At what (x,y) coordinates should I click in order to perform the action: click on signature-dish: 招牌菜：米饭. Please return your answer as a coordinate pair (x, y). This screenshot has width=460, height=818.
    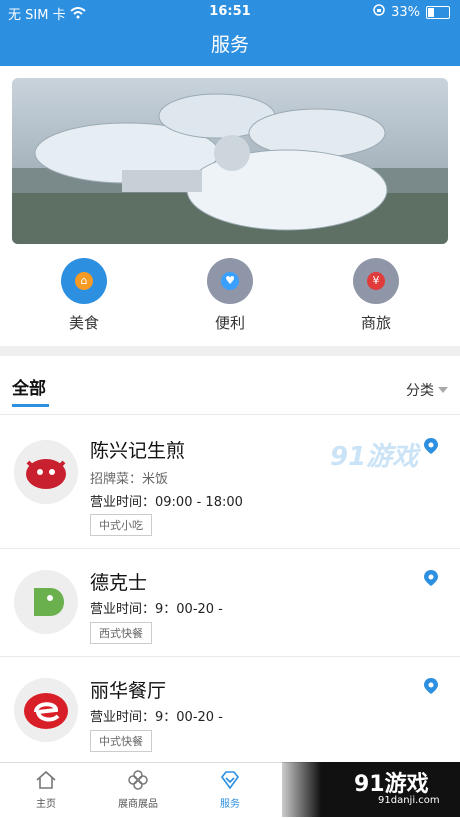
    Looking at the image, I should click on (129, 479).